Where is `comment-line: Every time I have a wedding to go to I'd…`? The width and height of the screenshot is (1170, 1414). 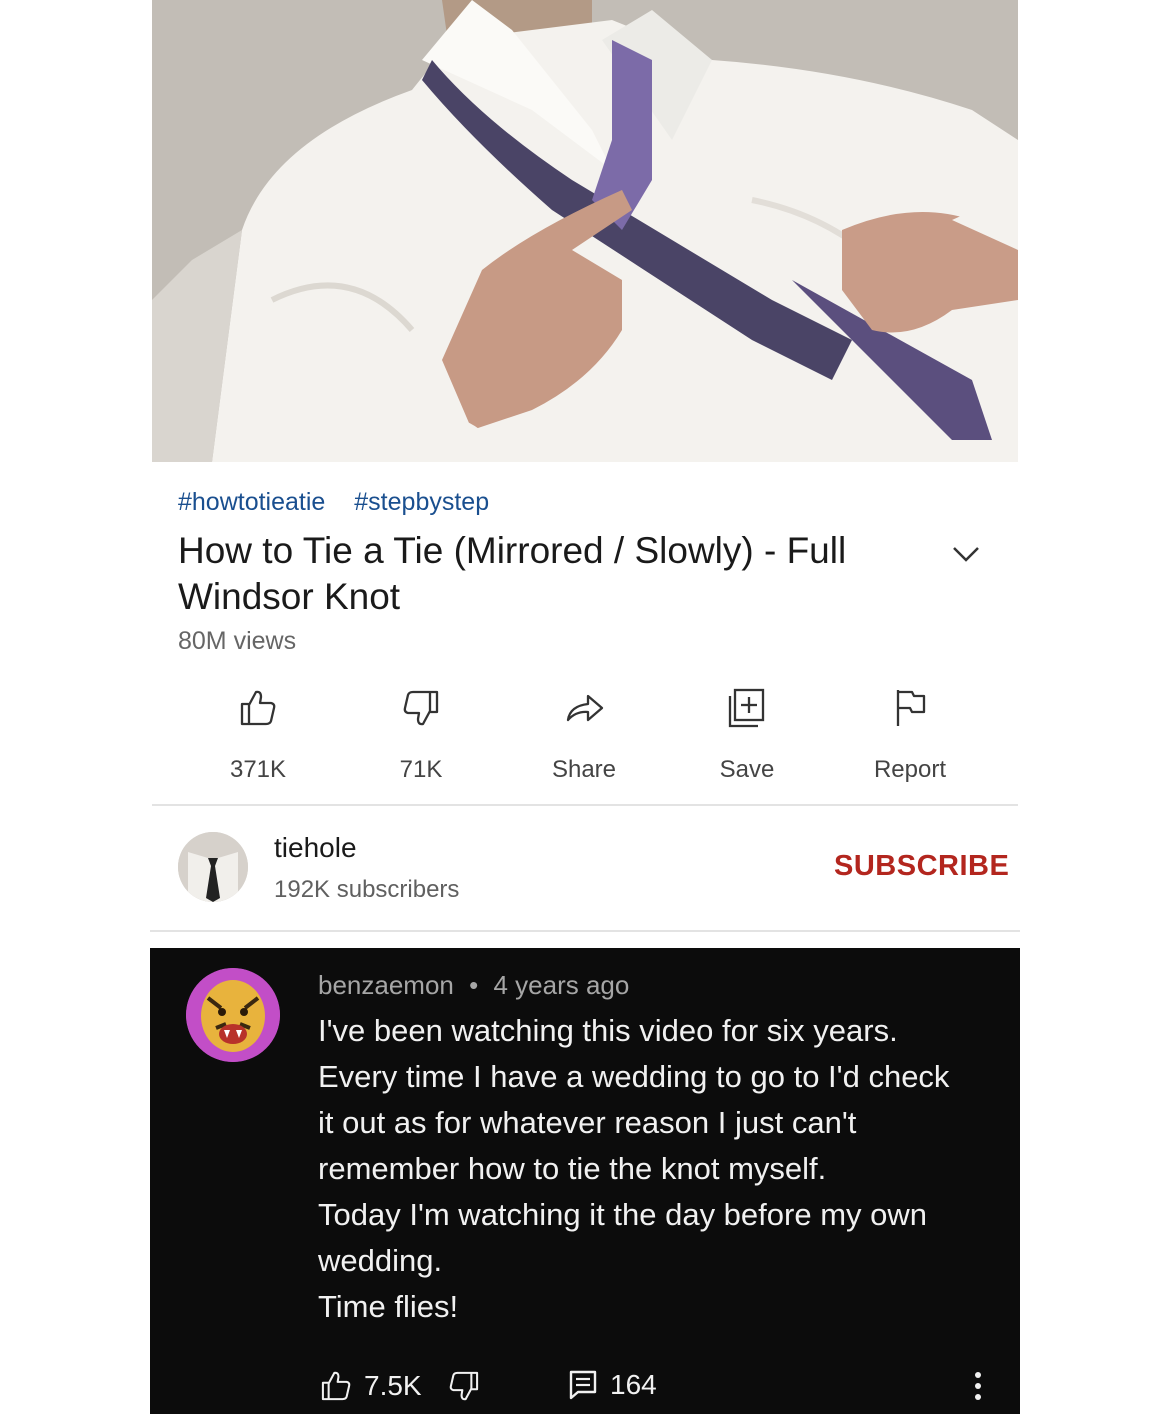
comment-line: Every time I have a wedding to go to I'd… is located at coordinates (634, 1076).